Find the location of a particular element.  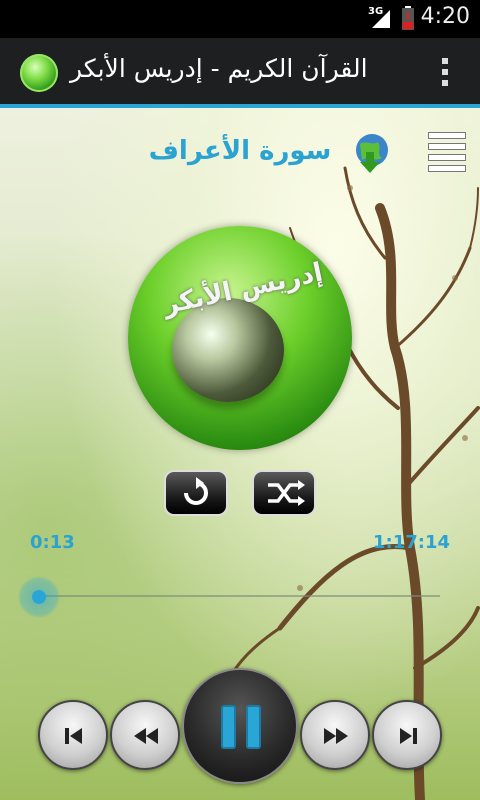

next-track-button is located at coordinates (407, 735).